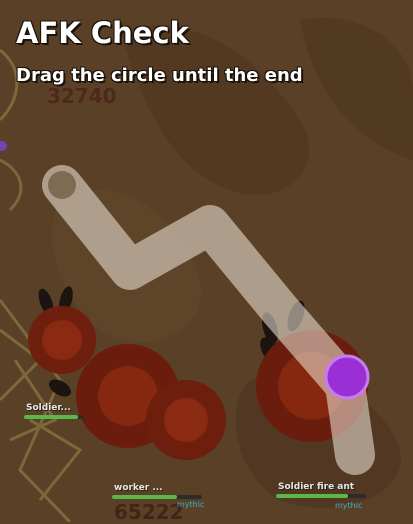 The width and height of the screenshot is (413, 524). What do you see at coordinates (347, 377) in the screenshot?
I see `afk-drag-handle` at bounding box center [347, 377].